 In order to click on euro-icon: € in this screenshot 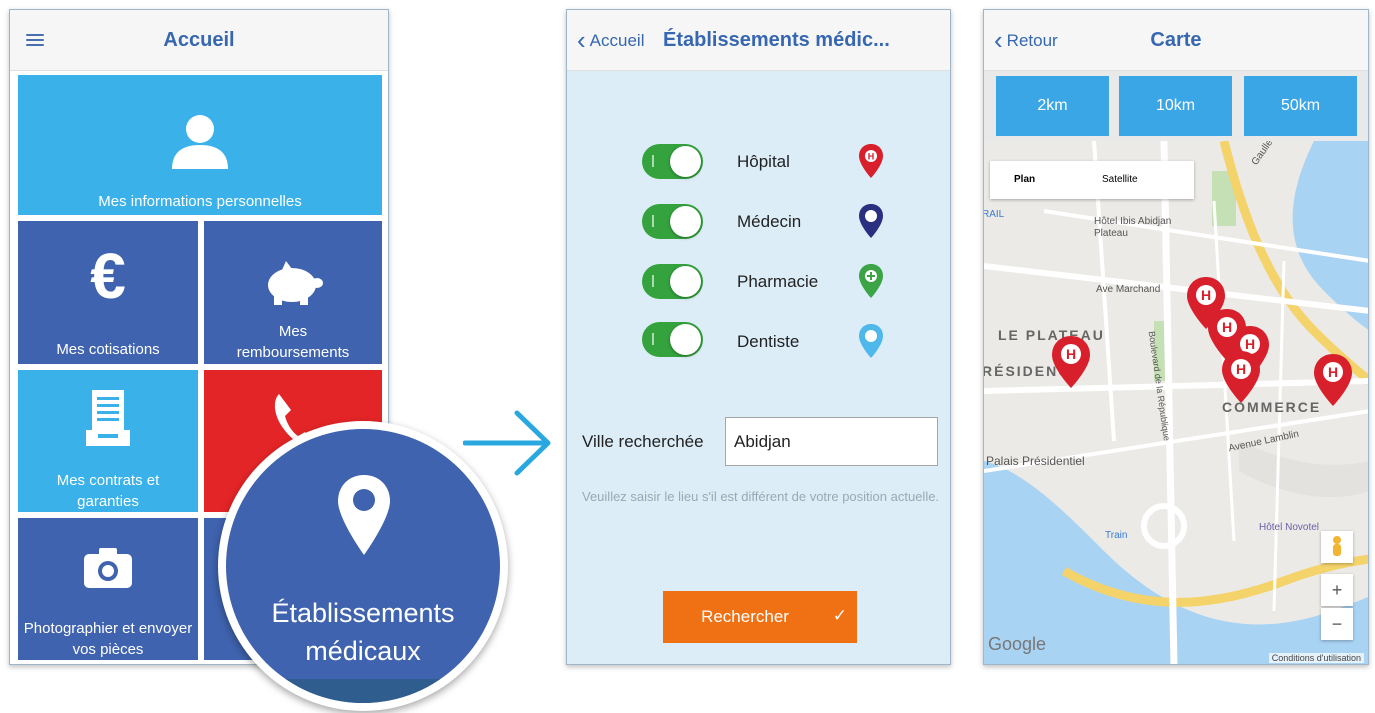, I will do `click(108, 276)`.